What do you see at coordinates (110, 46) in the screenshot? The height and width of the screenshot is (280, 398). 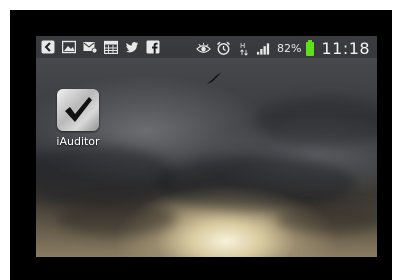 I see `calendar-notification-icon` at bounding box center [110, 46].